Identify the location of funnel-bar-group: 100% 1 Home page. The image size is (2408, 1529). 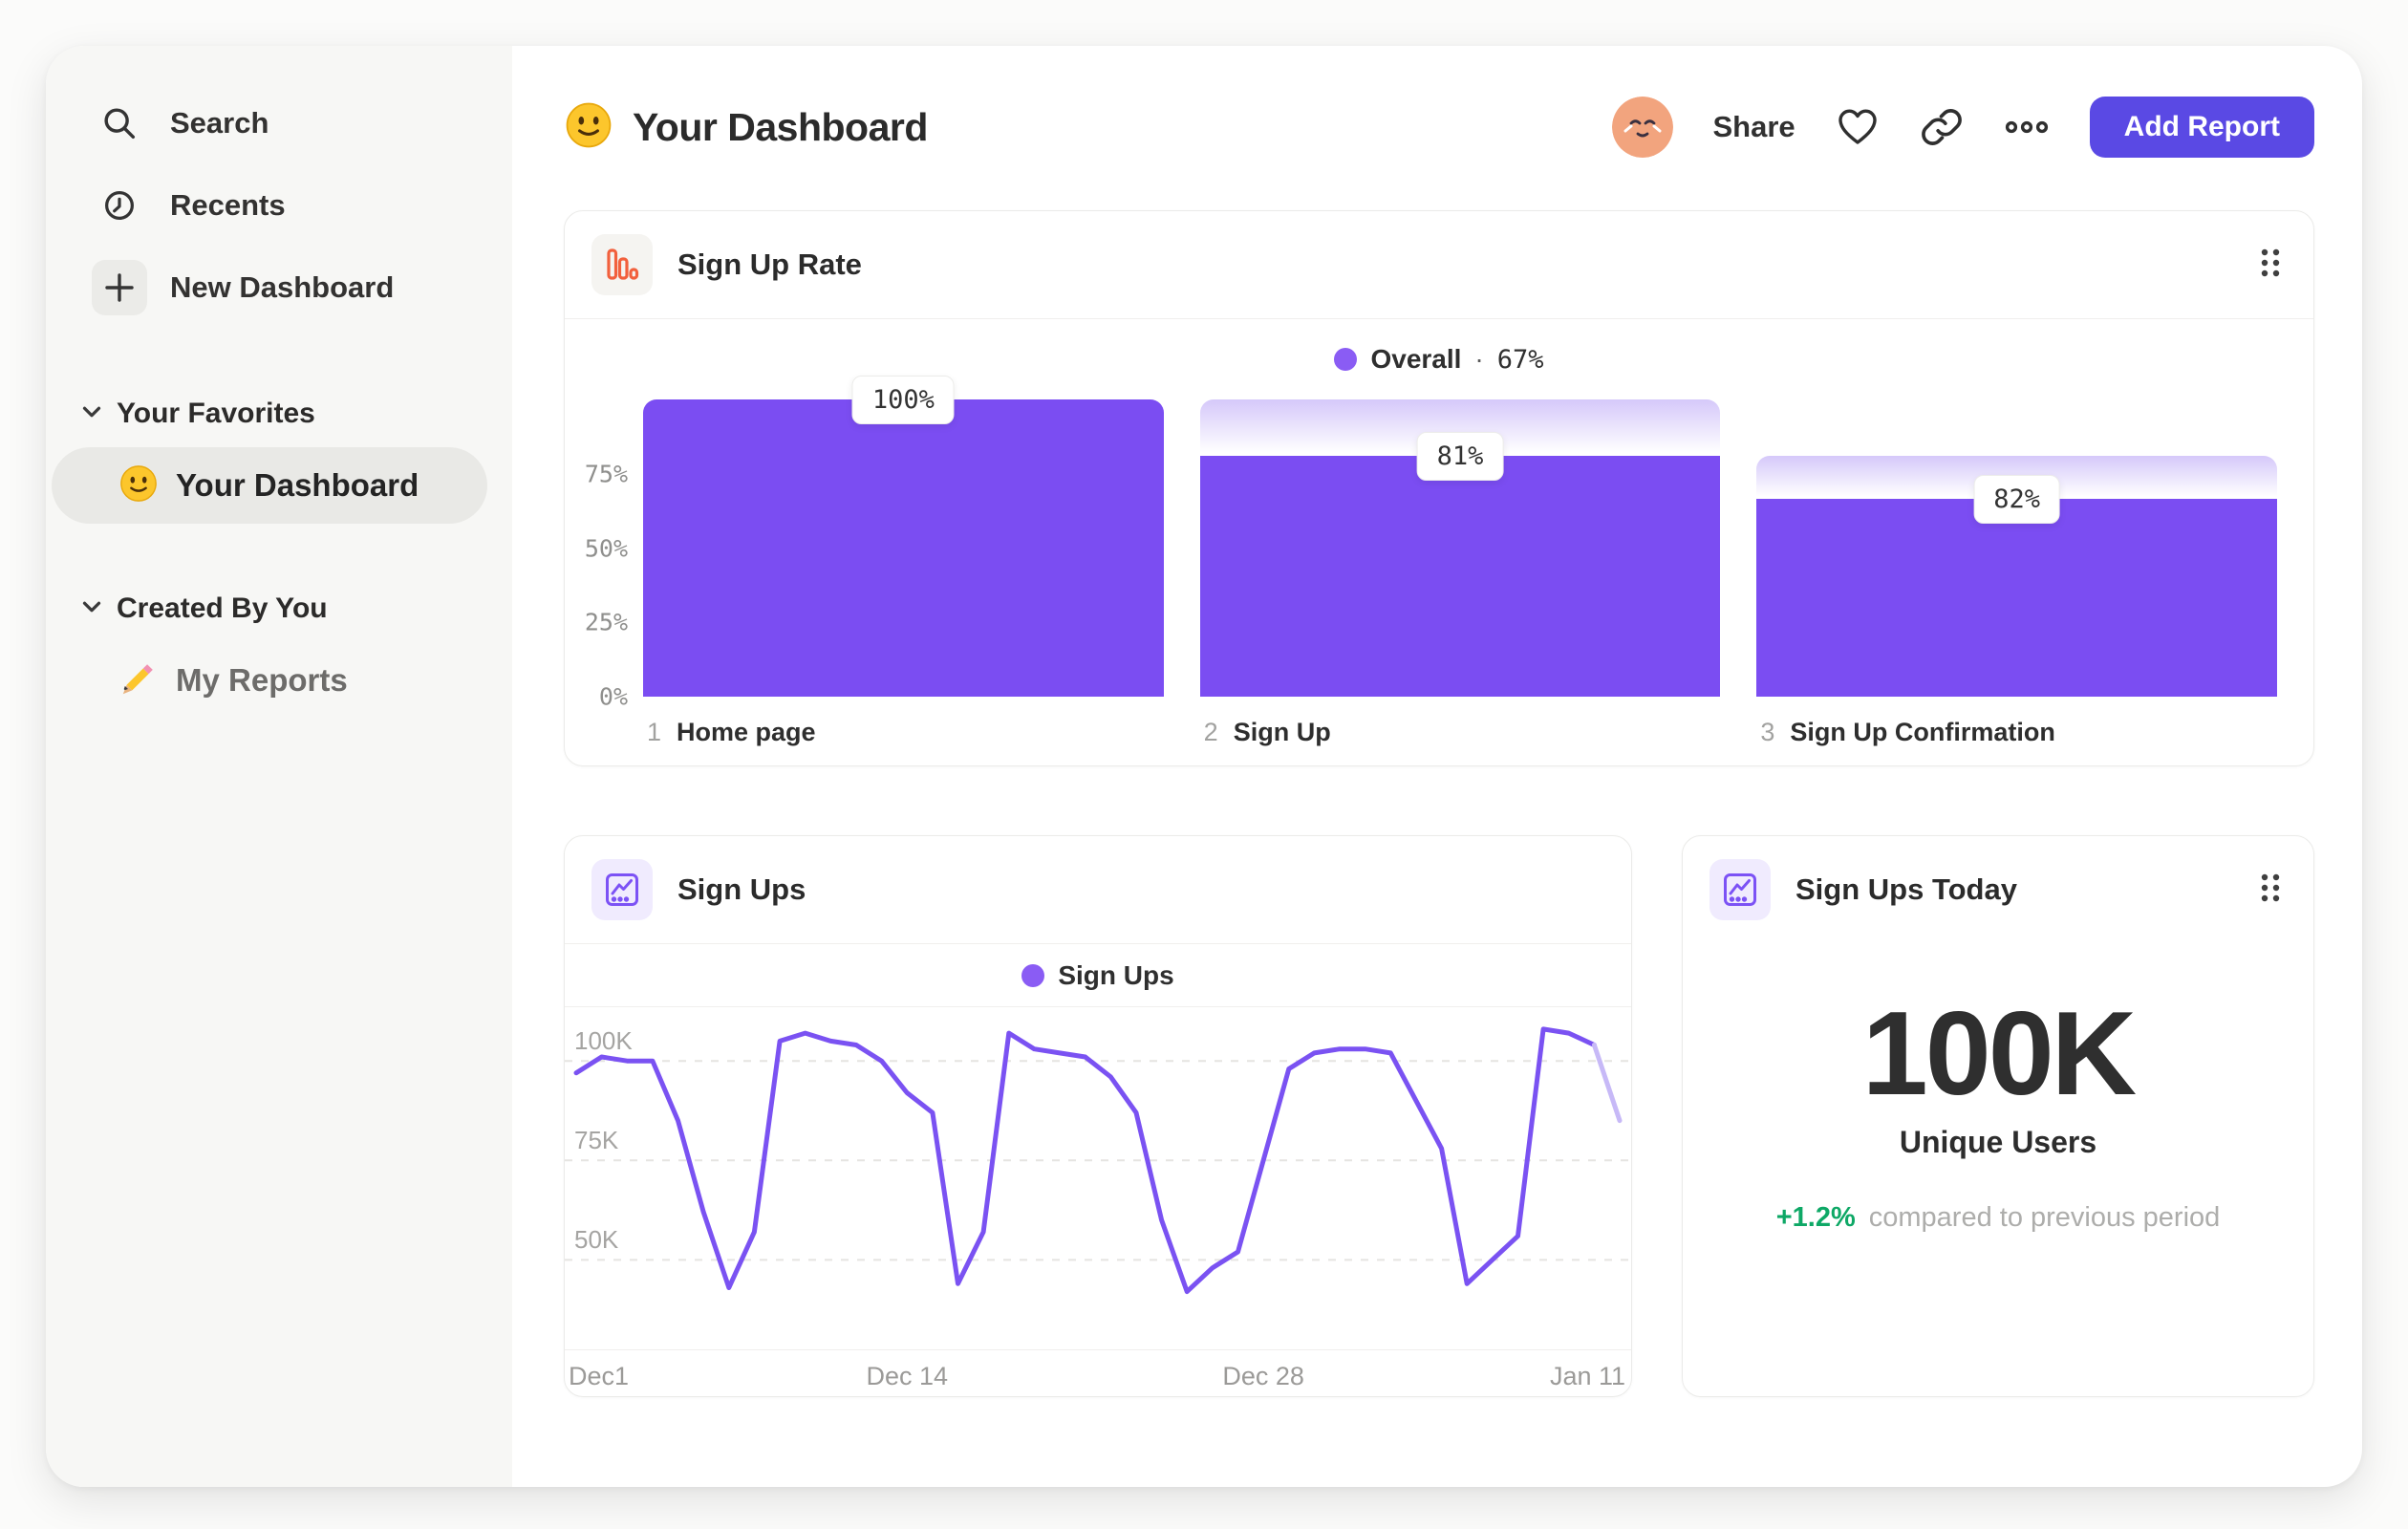
(904, 561).